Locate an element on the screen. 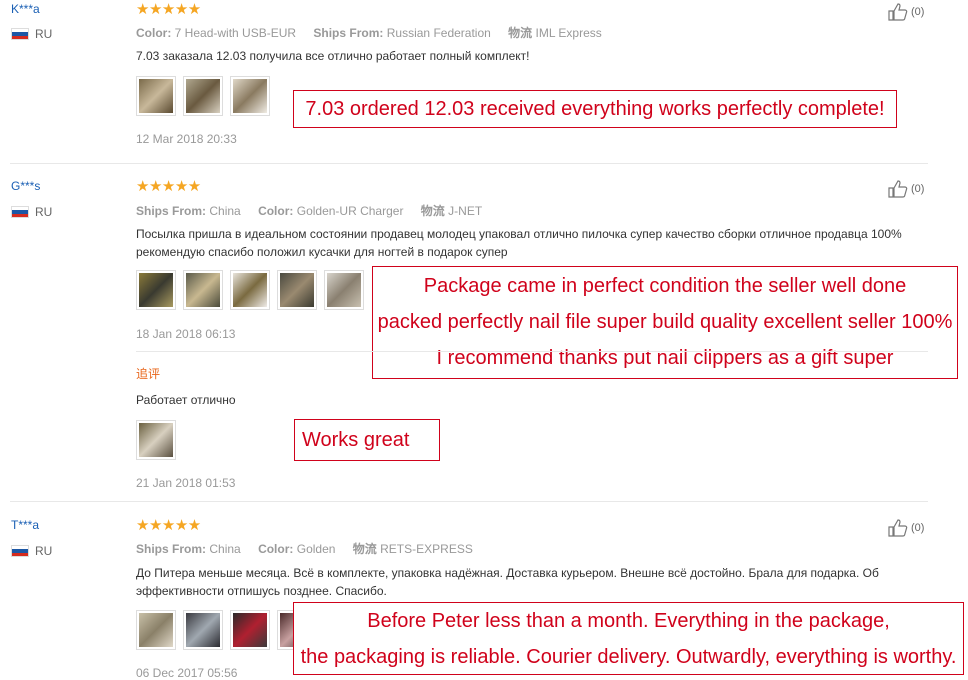 The height and width of the screenshot is (680, 968). meta-value: Russian Federation is located at coordinates (438, 33).